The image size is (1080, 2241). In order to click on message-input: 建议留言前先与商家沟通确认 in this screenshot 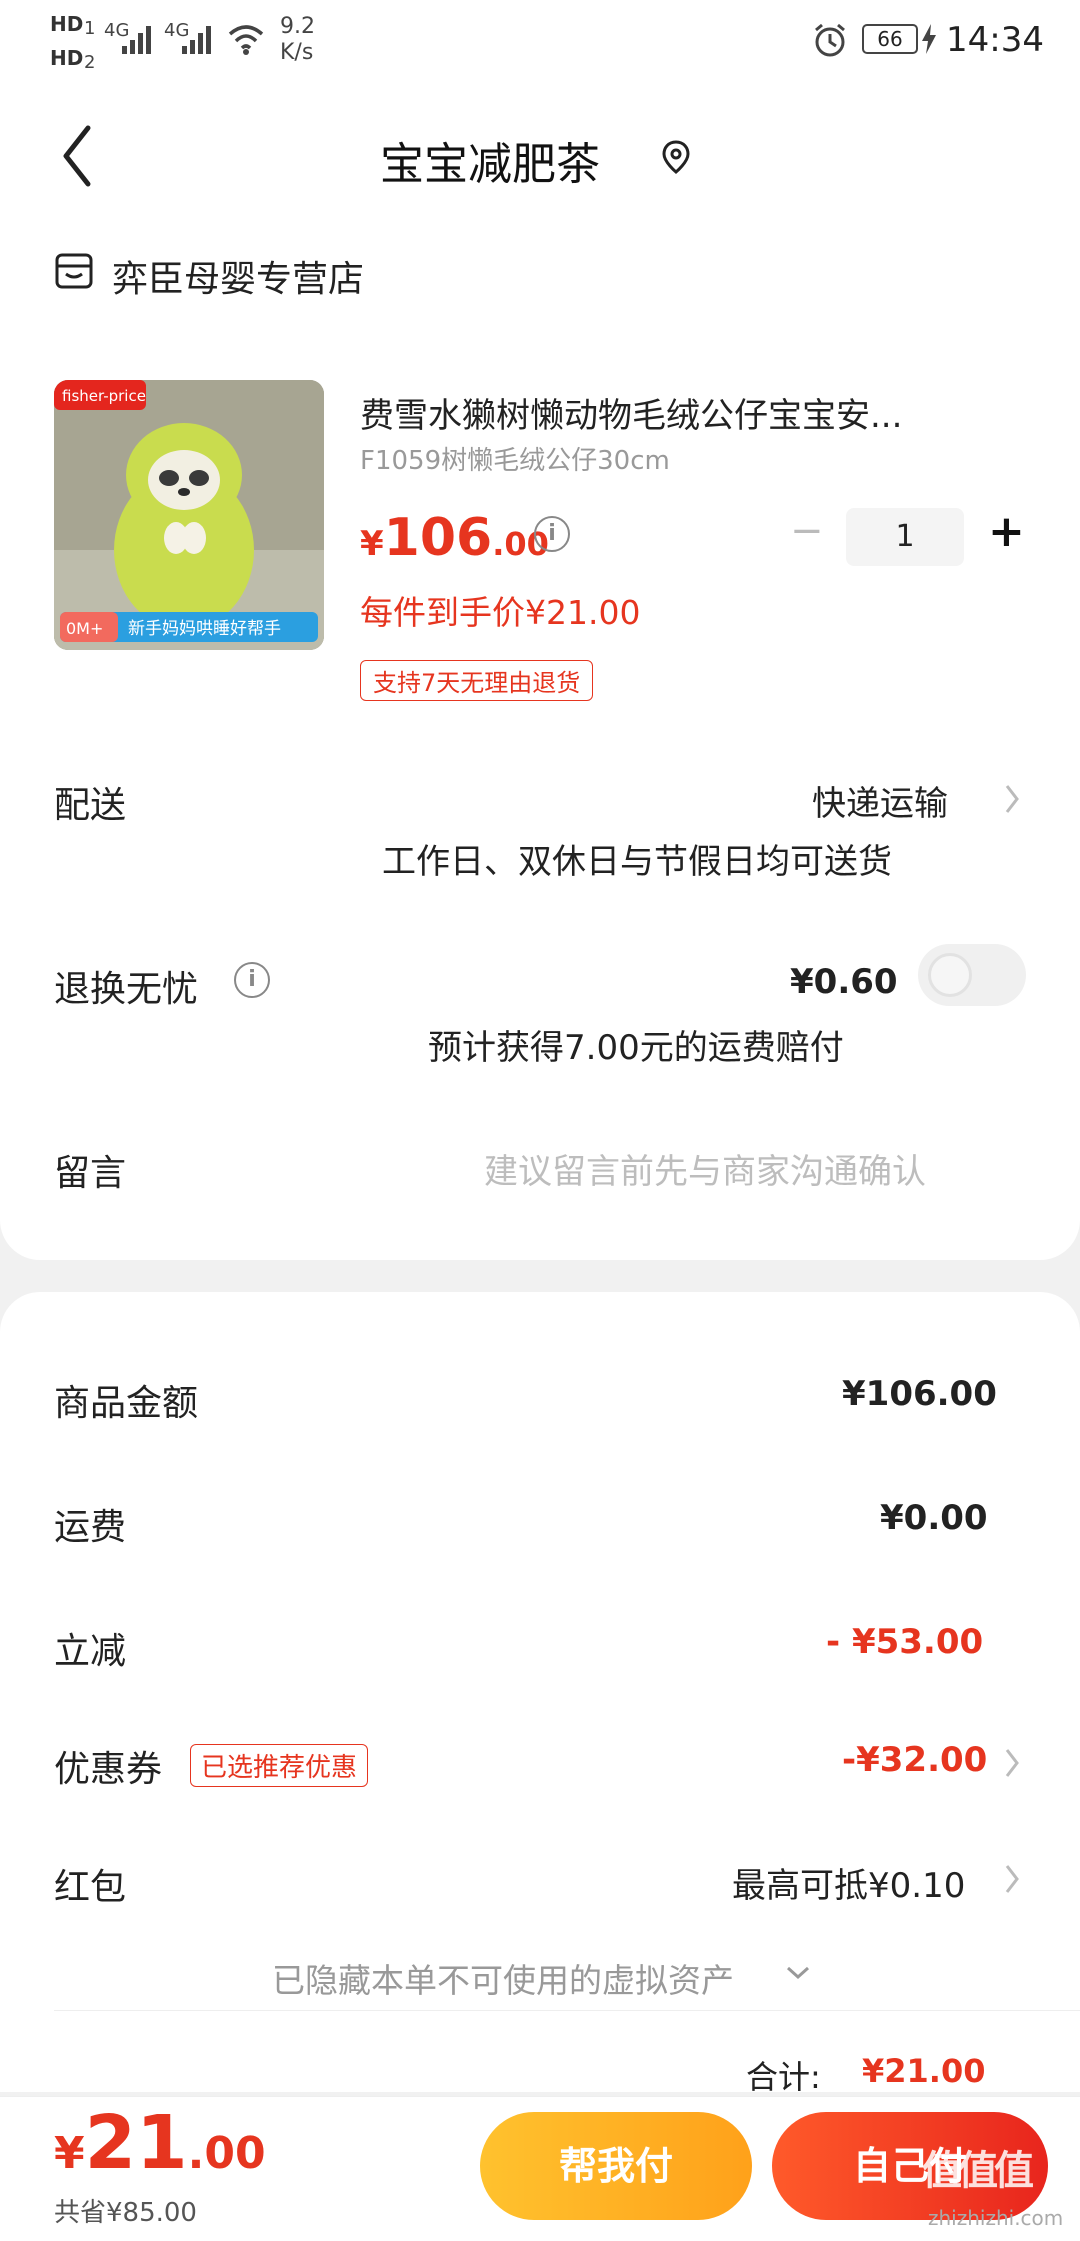, I will do `click(705, 1168)`.